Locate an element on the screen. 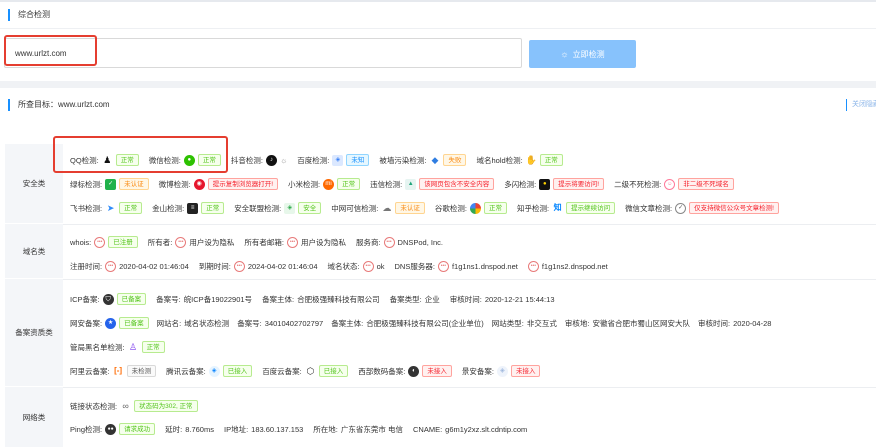 Image resolution: width=876 pixels, height=448 pixels. domain-status-item: 域名状态: ••• ok is located at coordinates (356, 266).